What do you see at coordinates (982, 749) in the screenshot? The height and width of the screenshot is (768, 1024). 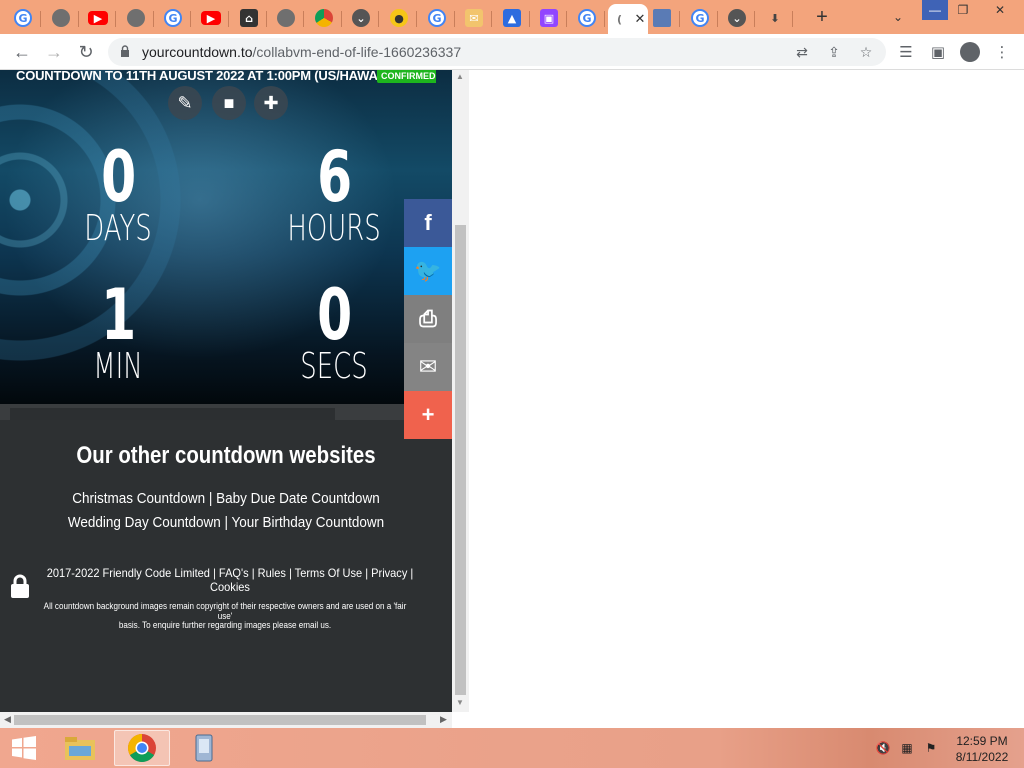 I see `system-clock: 12:59 PM 8/11/2022` at bounding box center [982, 749].